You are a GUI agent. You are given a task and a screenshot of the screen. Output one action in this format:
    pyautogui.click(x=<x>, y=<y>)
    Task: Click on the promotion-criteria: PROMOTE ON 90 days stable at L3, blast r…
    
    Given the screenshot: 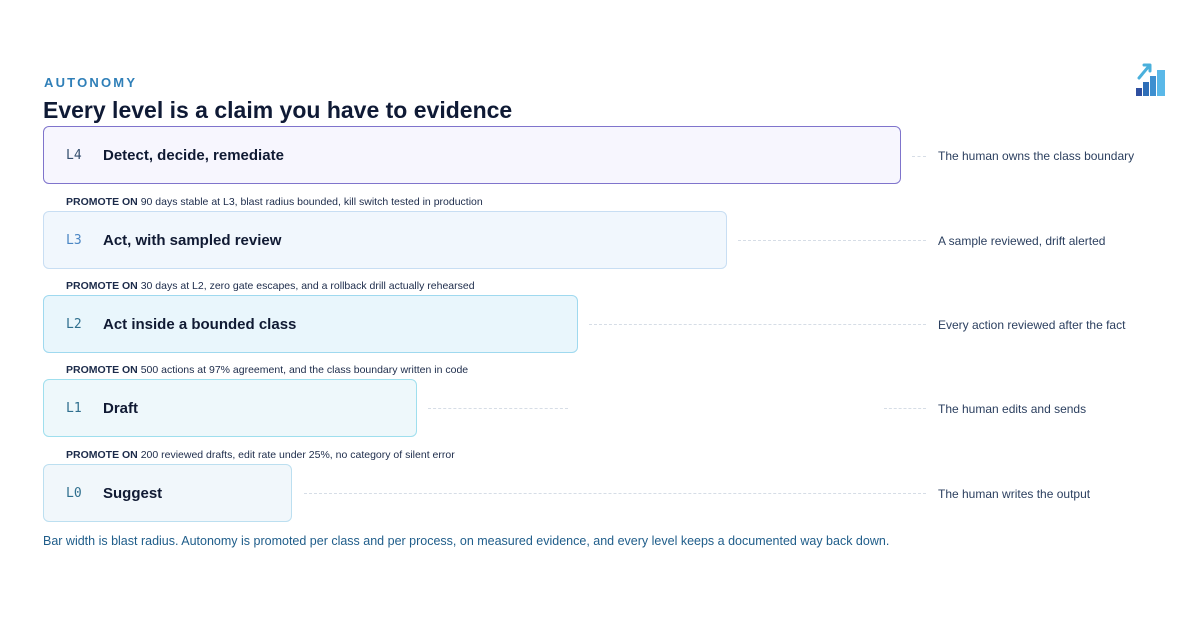 What is the action you would take?
    pyautogui.click(x=274, y=202)
    